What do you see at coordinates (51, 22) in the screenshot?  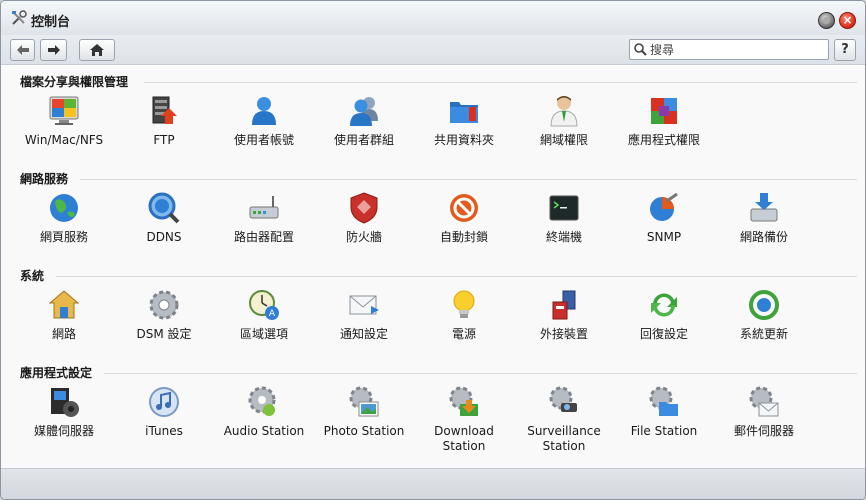 I see `window-title: 控制台` at bounding box center [51, 22].